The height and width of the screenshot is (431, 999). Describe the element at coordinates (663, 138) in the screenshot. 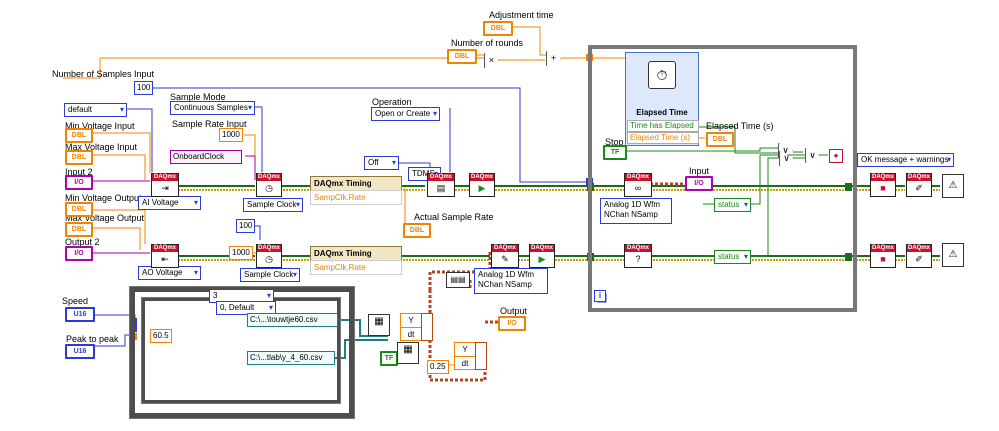

I see `elapsed-time-s-output: Elapsed Time (s)` at that location.